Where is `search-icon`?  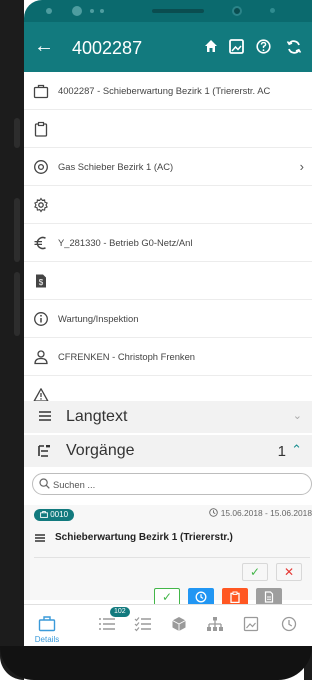 search-icon is located at coordinates (44, 483).